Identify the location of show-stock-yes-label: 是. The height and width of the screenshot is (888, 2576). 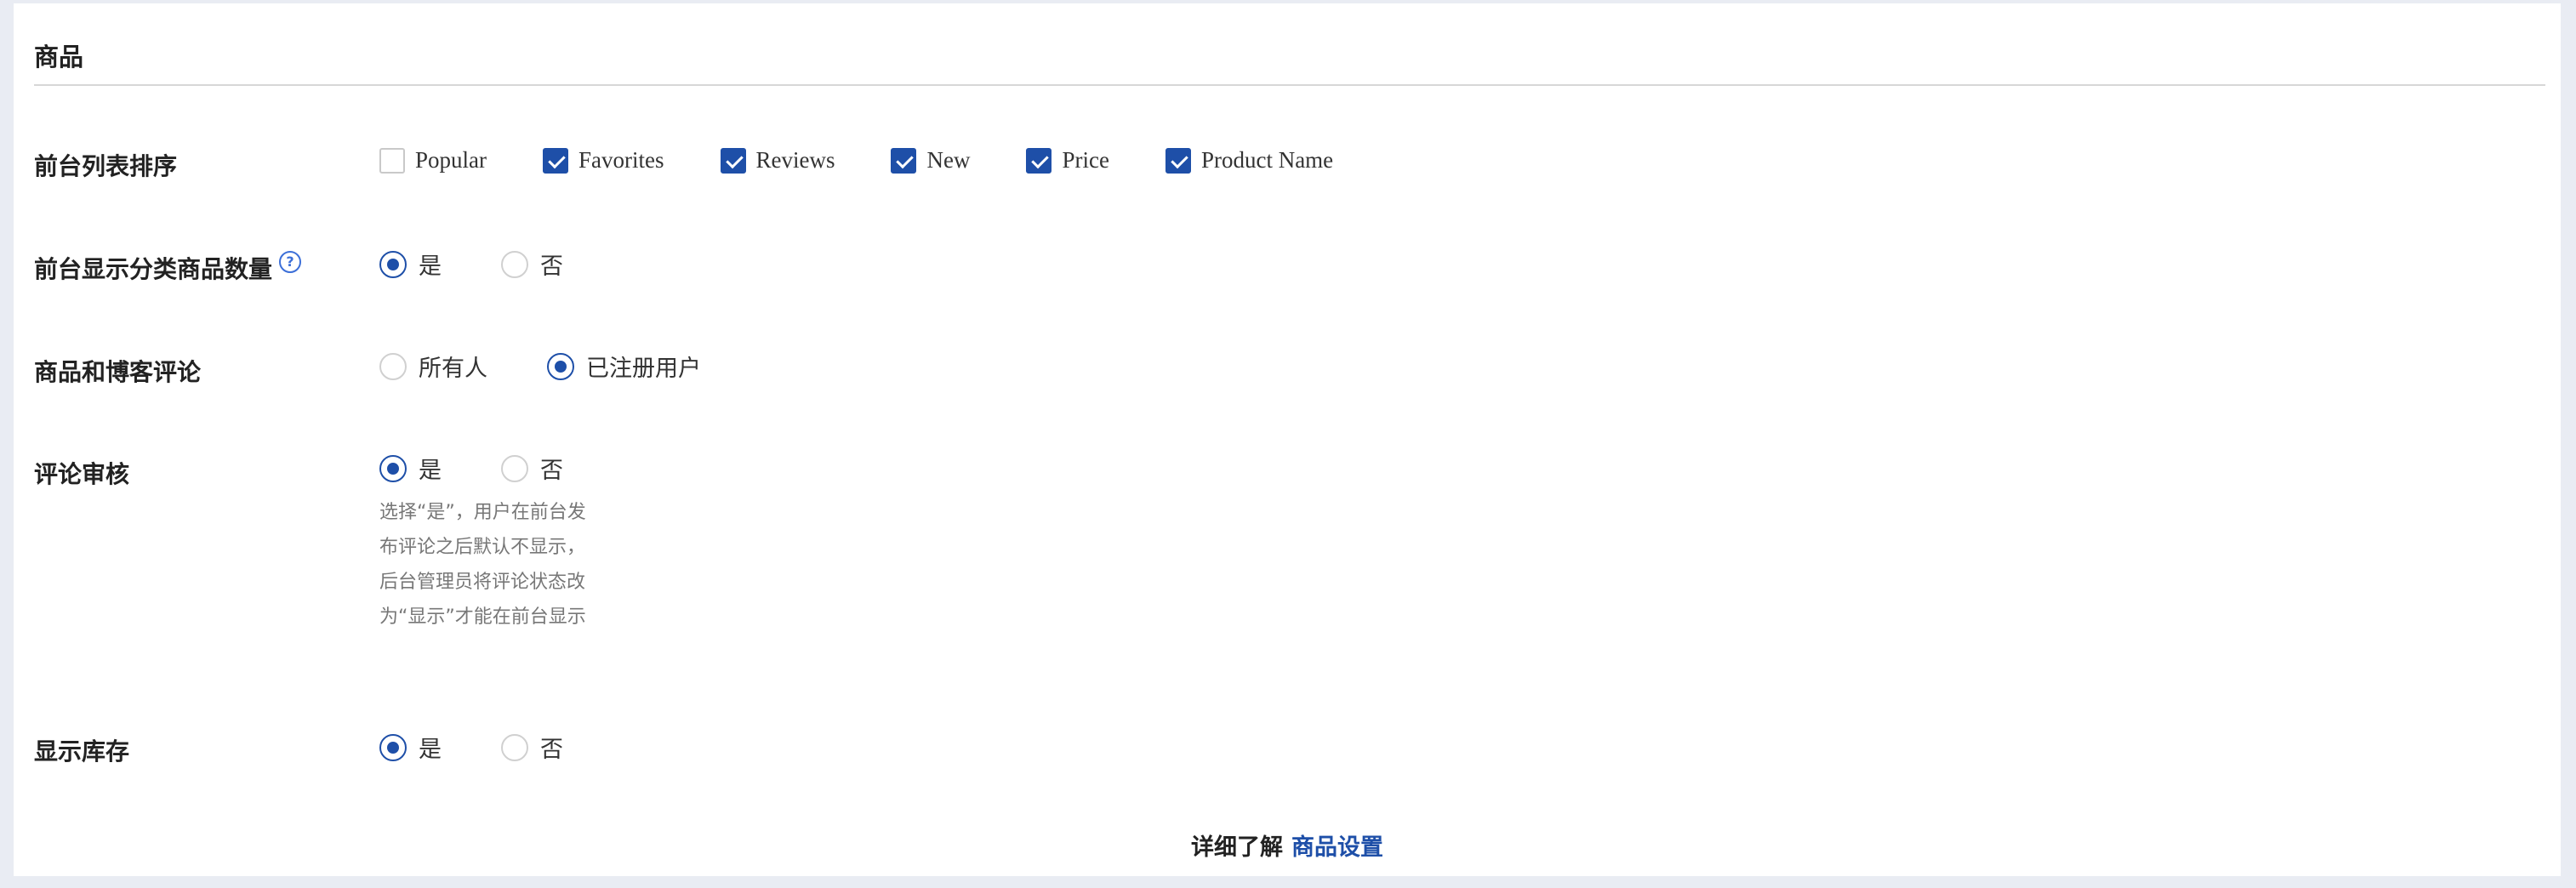
(431, 750).